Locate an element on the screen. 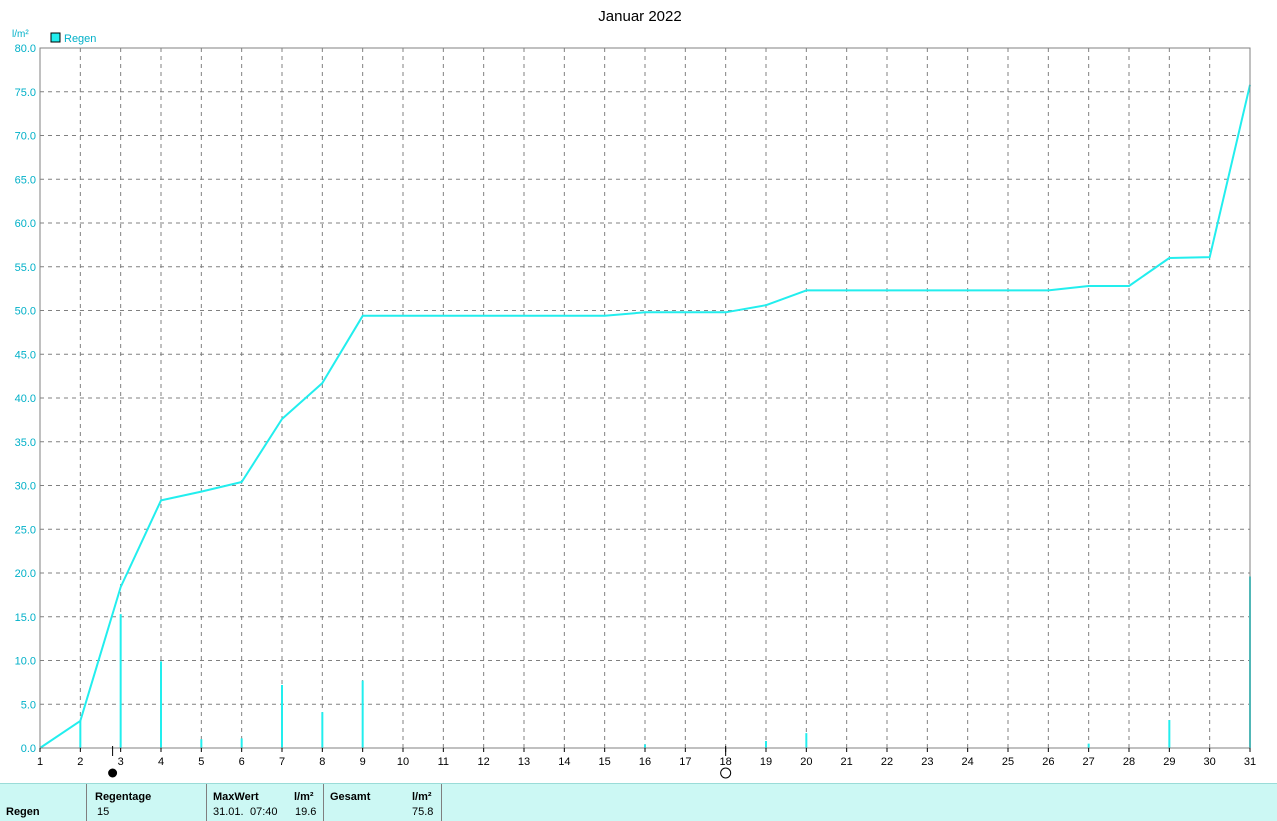 This screenshot has height=821, width=1277. full-moon-icon is located at coordinates (726, 773).